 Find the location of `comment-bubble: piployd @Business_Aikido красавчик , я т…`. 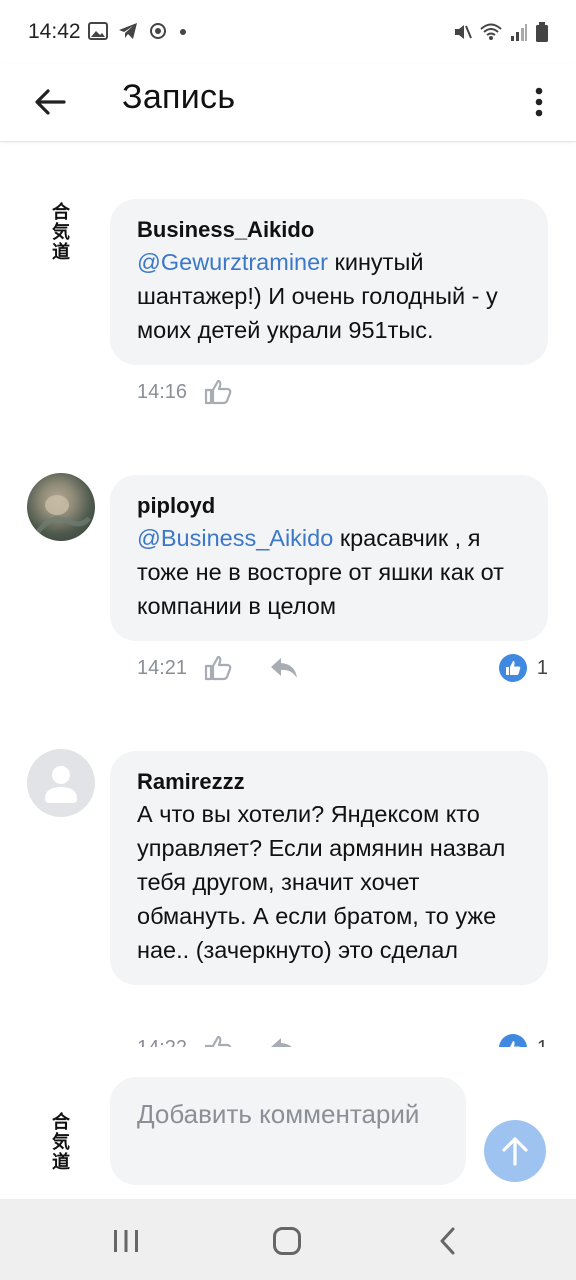

comment-bubble: piployd @Business_Aikido красавчик , я т… is located at coordinates (329, 558).